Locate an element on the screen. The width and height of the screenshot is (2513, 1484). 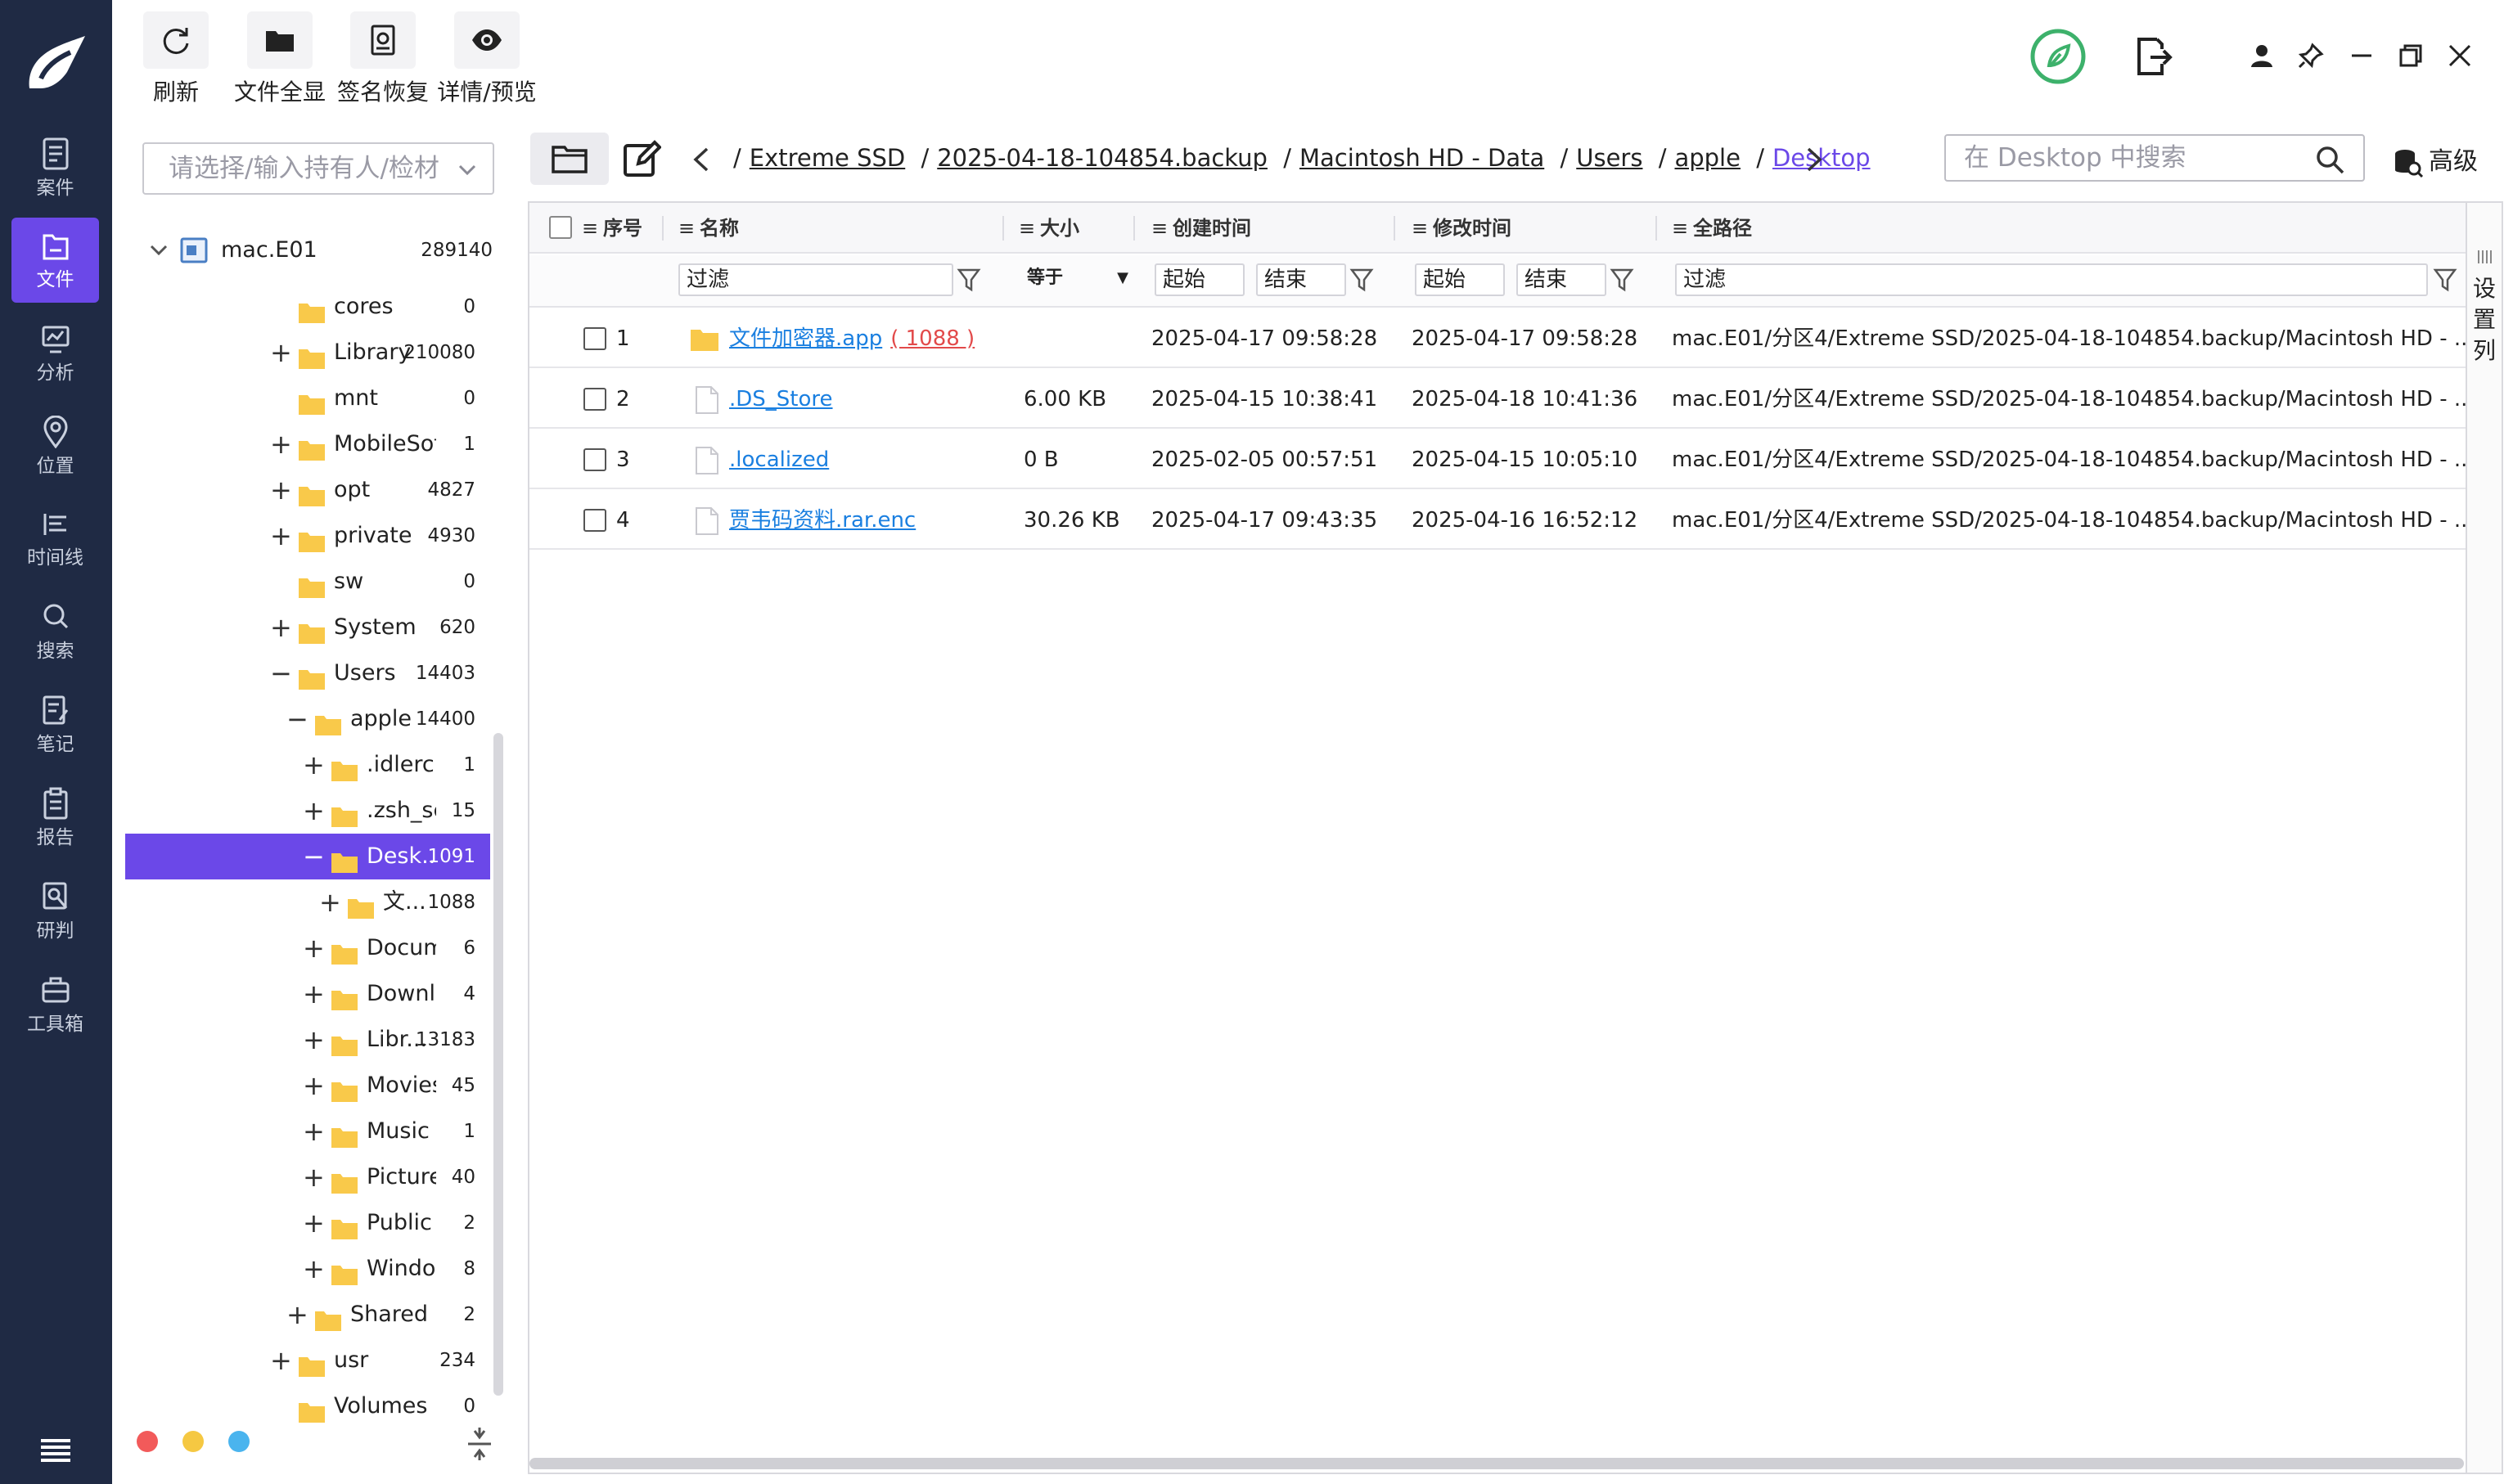
nav-item-files: 文件 is located at coordinates (55, 260).